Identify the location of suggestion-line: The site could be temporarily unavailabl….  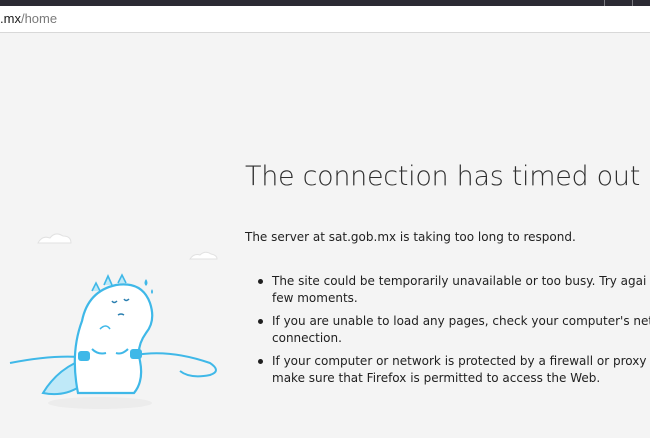
(459, 281).